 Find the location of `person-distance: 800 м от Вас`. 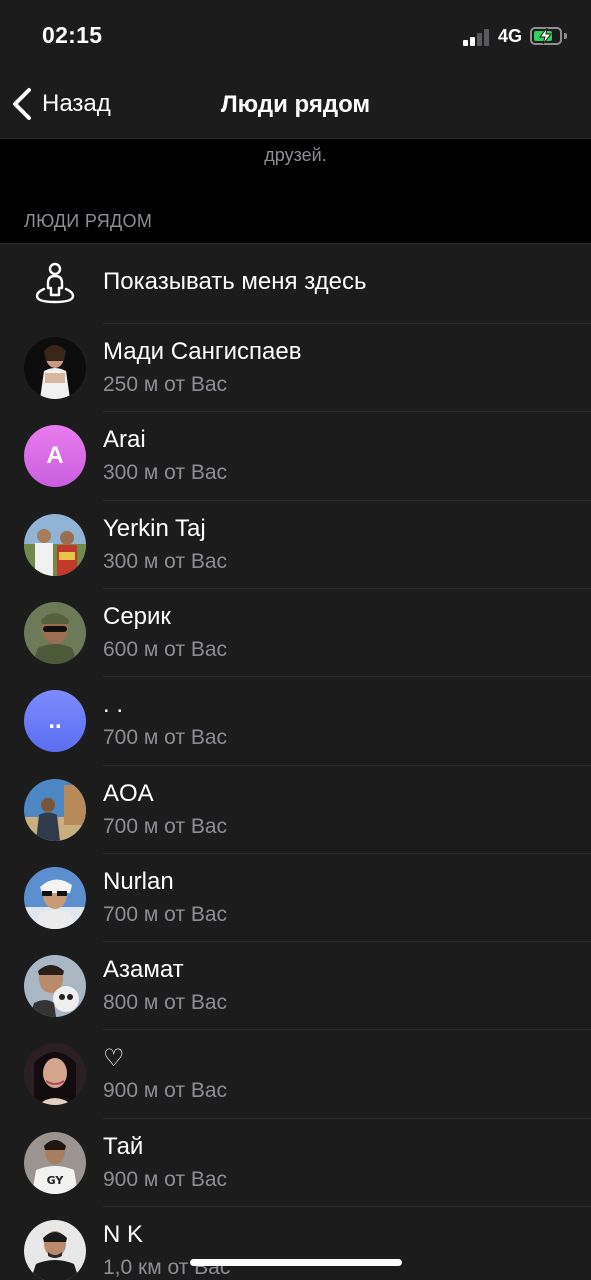

person-distance: 800 м от Вас is located at coordinates (165, 1003).